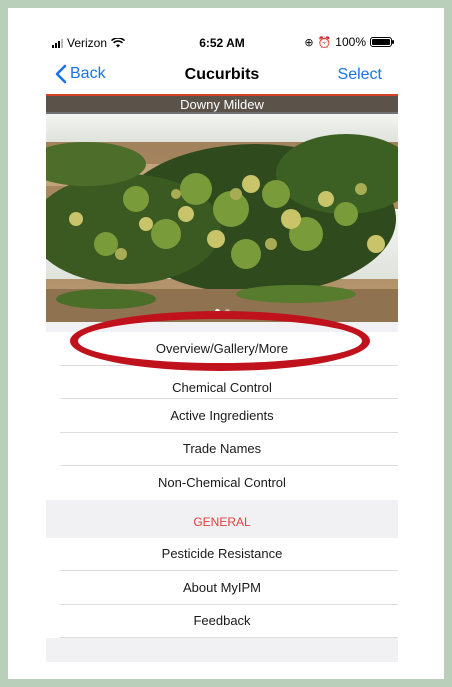  I want to click on menu-top-spacer, so click(222, 327).